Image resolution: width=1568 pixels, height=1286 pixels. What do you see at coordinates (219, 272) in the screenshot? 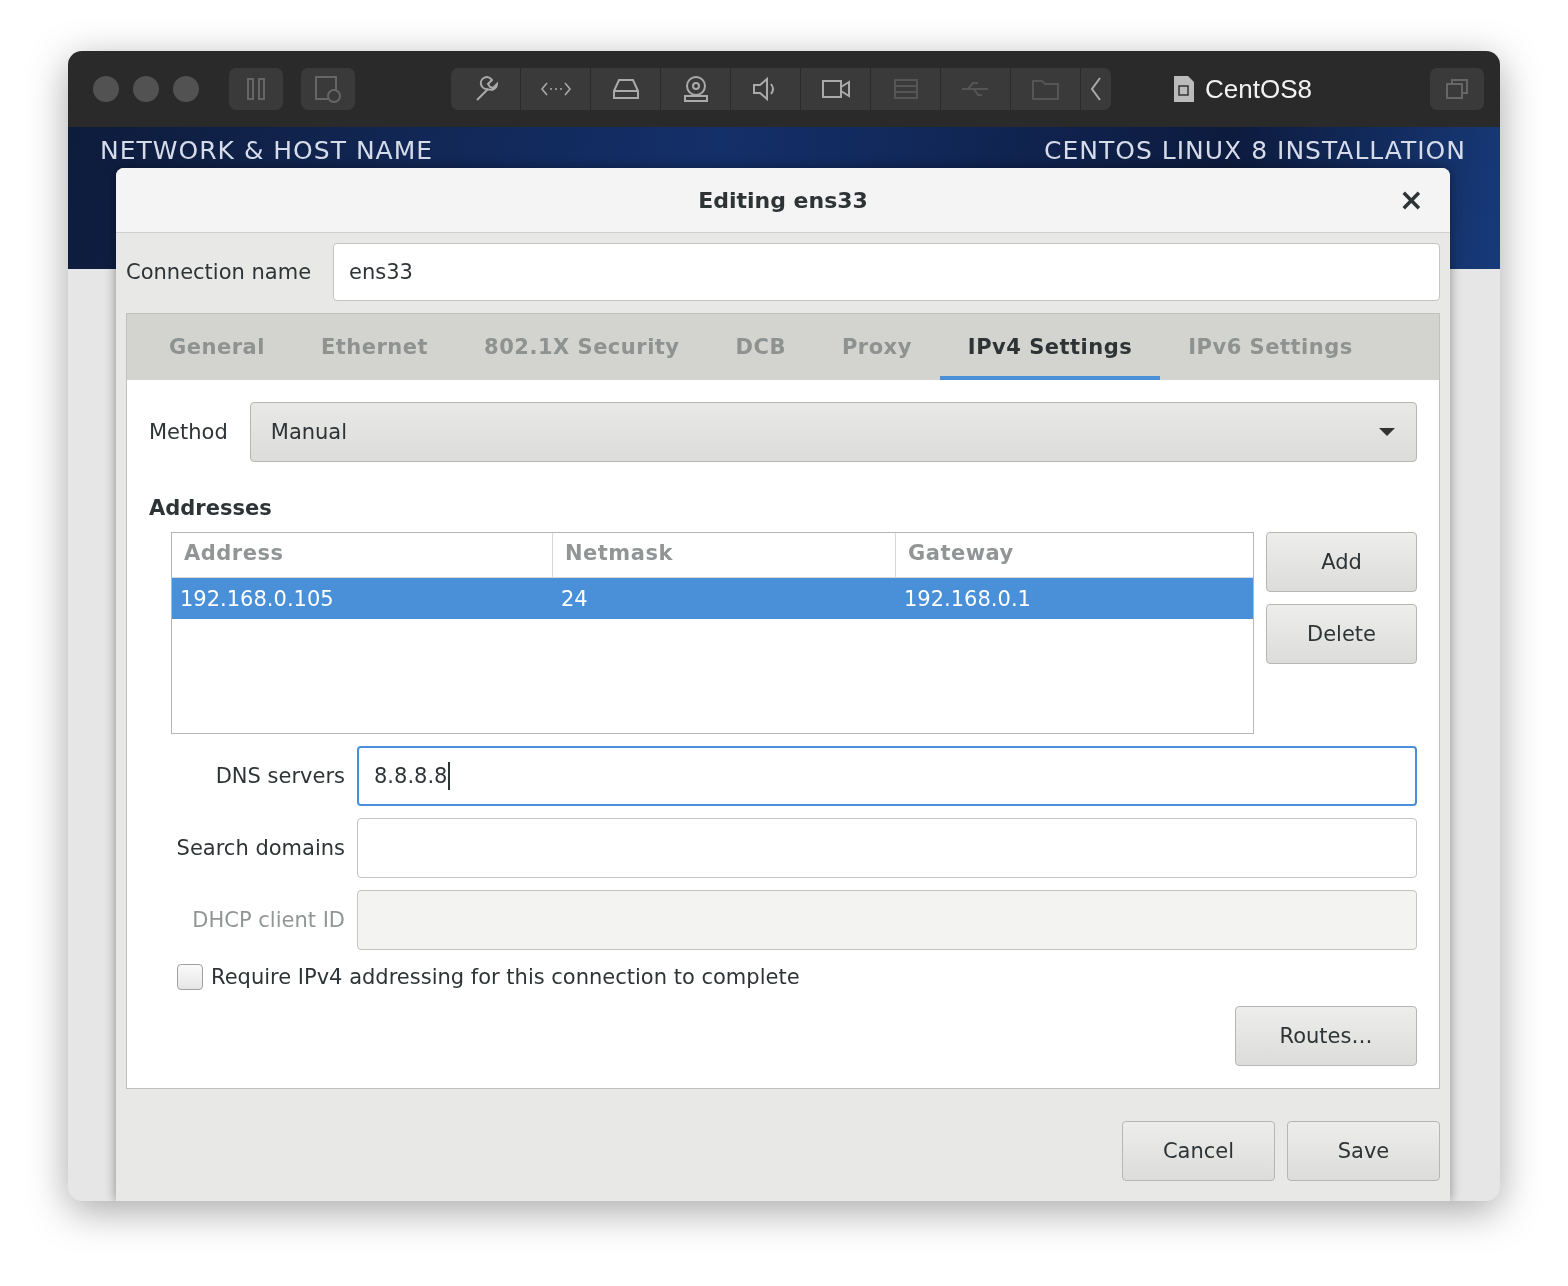
I see `field-label: Connection name` at bounding box center [219, 272].